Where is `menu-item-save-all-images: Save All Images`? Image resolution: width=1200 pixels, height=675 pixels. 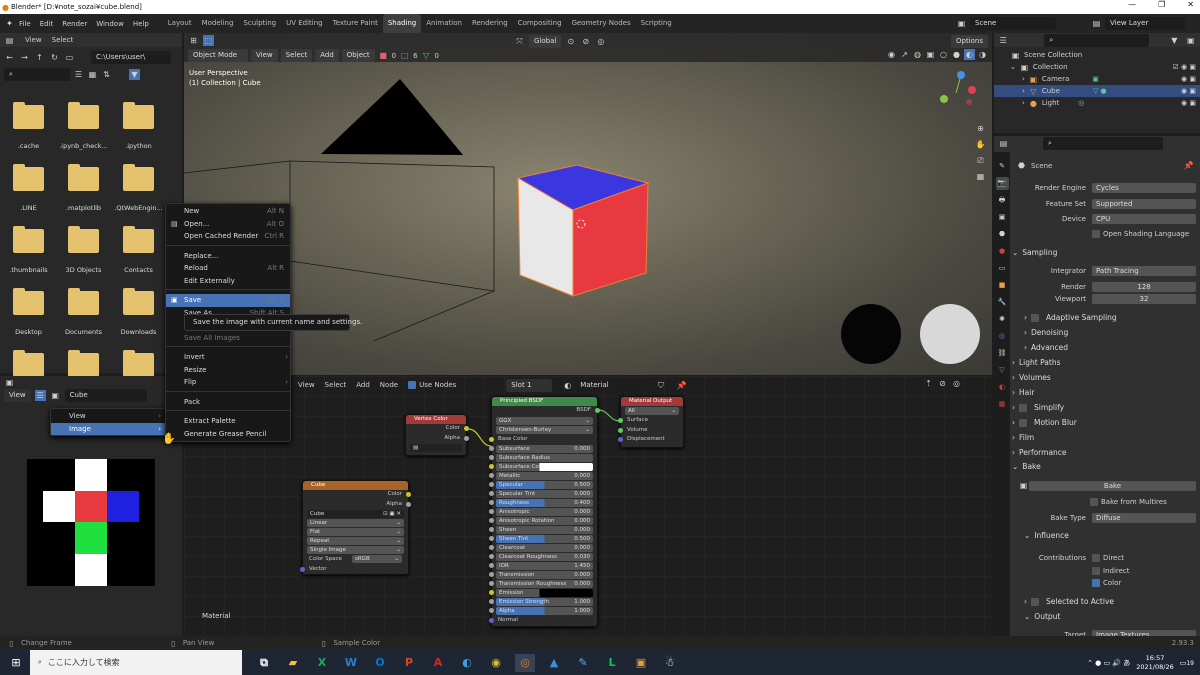 menu-item-save-all-images: Save All Images is located at coordinates (228, 338).